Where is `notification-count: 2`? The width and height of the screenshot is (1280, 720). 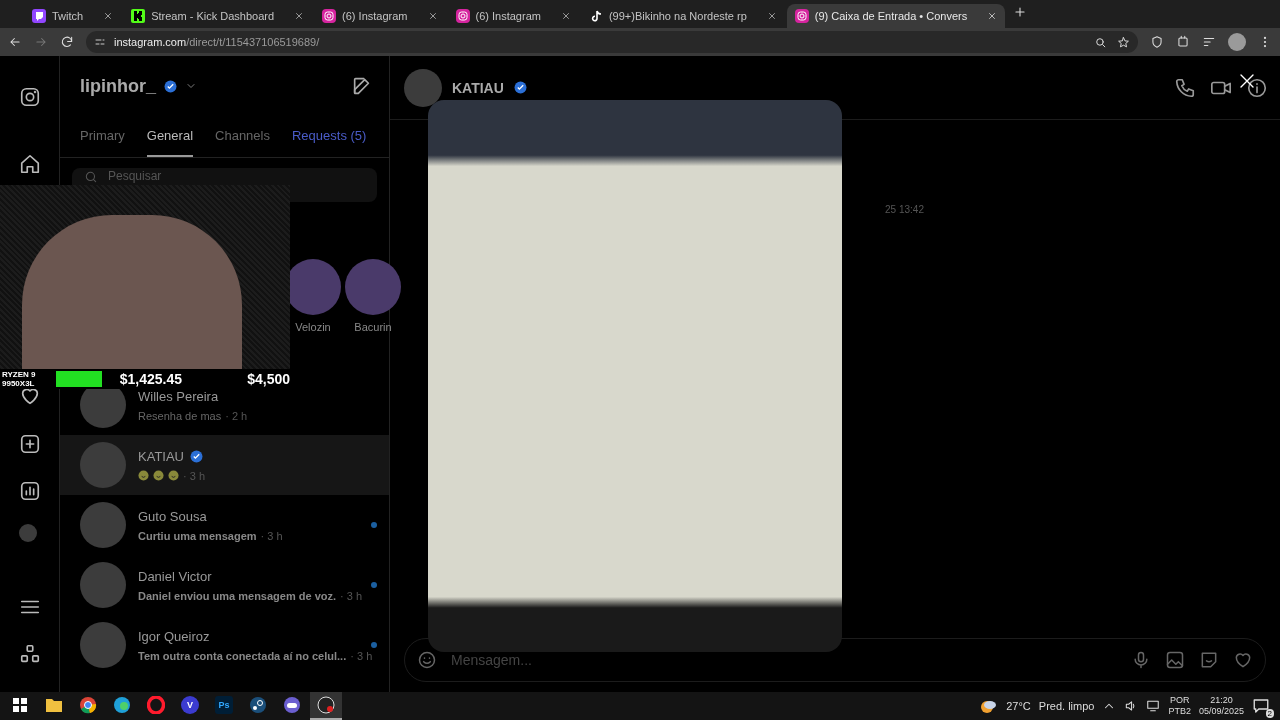 notification-count: 2 is located at coordinates (1269, 713).